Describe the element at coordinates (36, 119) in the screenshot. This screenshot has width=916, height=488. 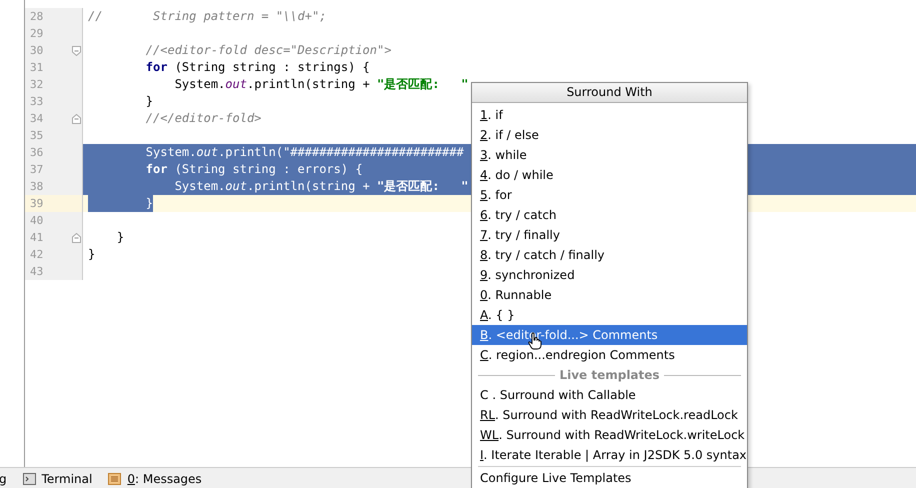
I see `line-number: 34` at that location.